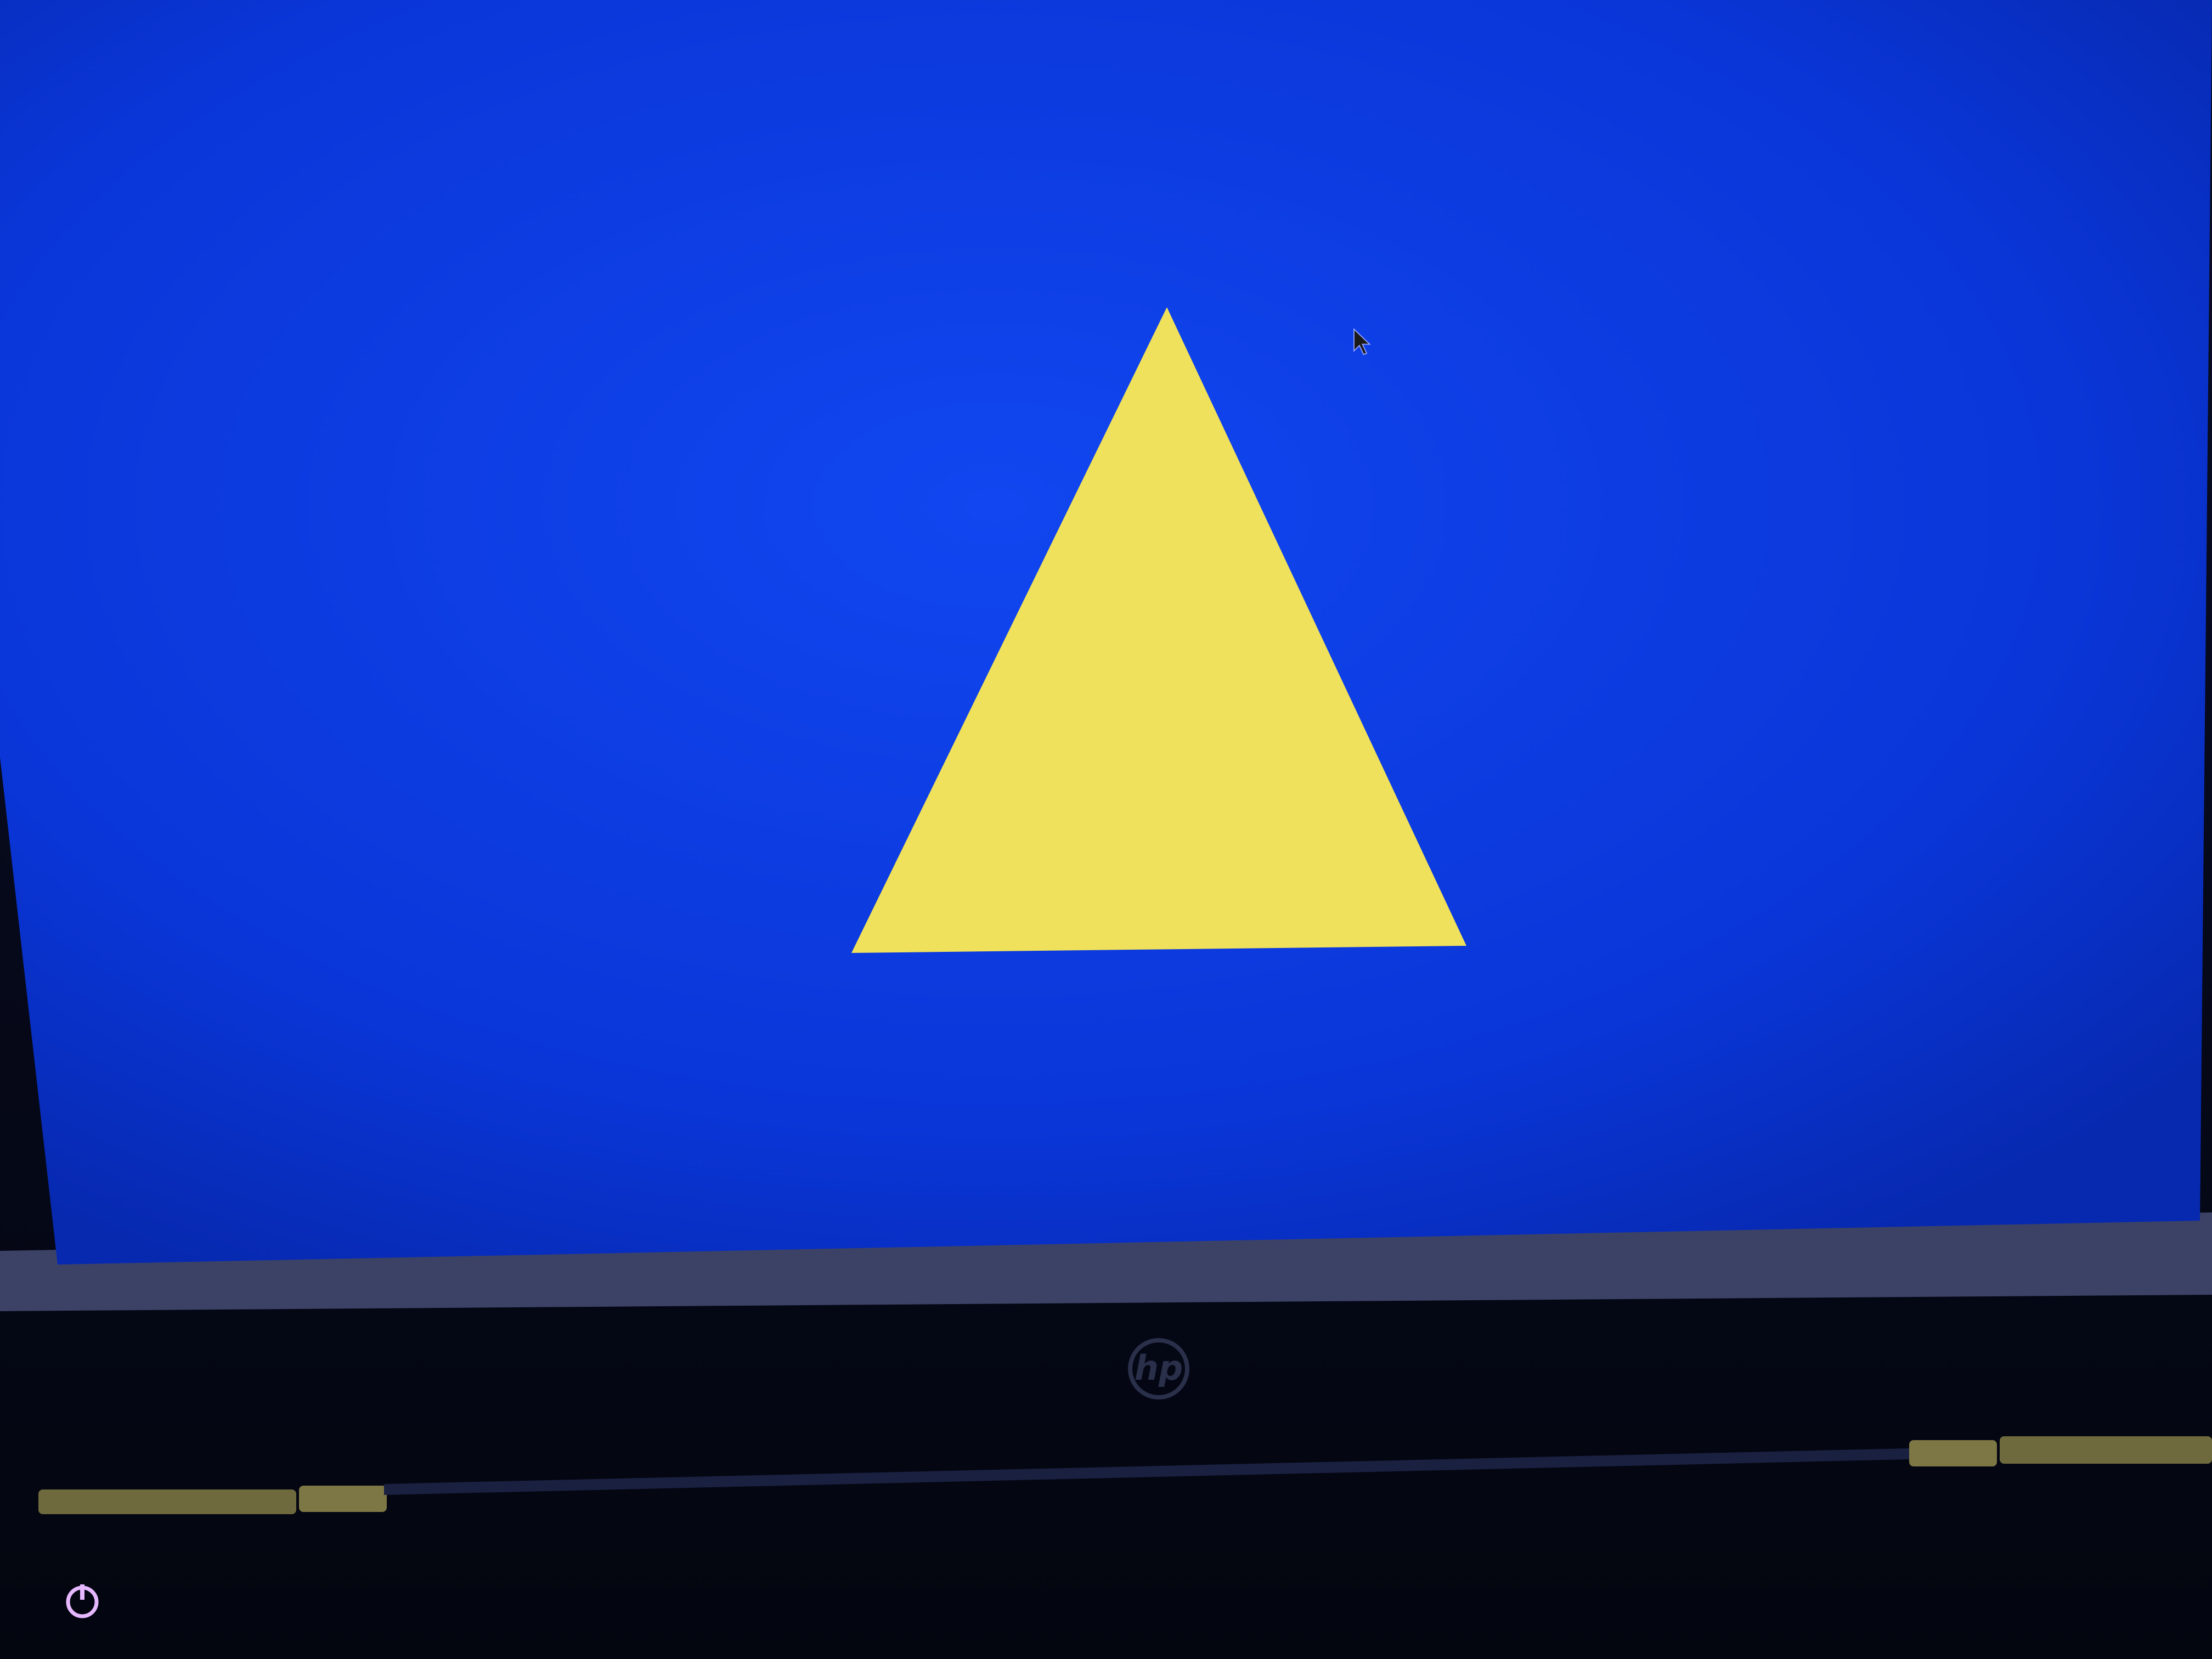  What do you see at coordinates (2060, 1451) in the screenshot?
I see `right-hinge` at bounding box center [2060, 1451].